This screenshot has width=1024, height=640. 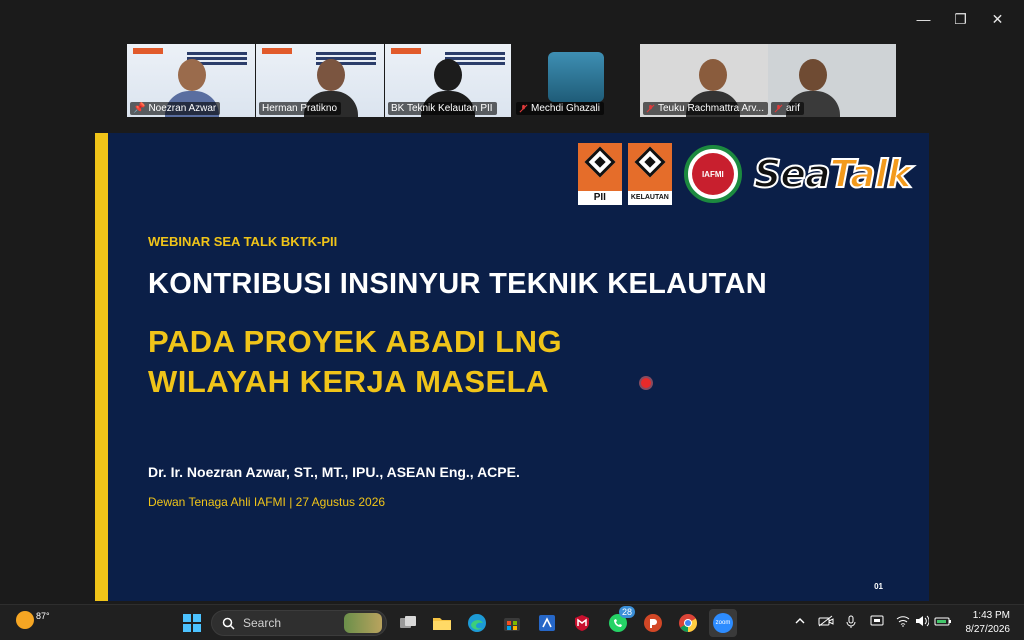 I want to click on show-hidden-icons-button, so click(x=800, y=622).